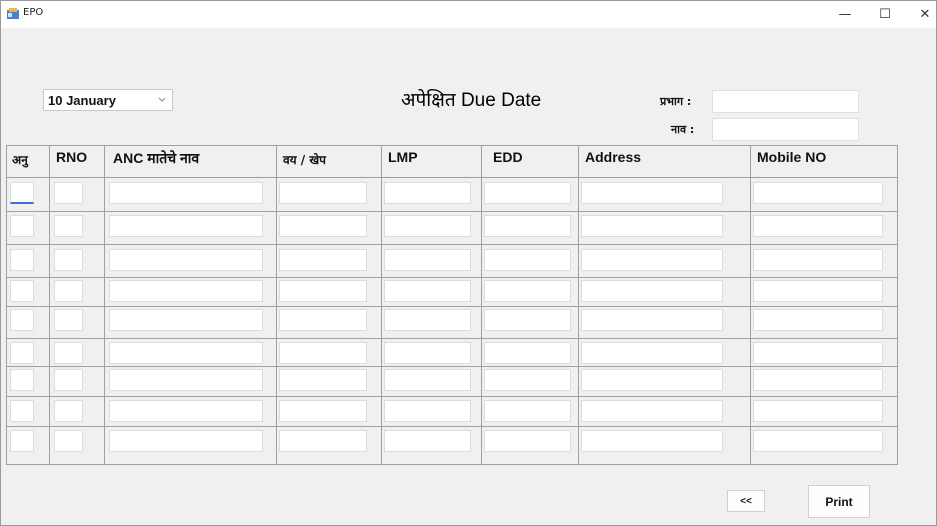  I want to click on date-dropdown-value: 10 January, so click(82, 100).